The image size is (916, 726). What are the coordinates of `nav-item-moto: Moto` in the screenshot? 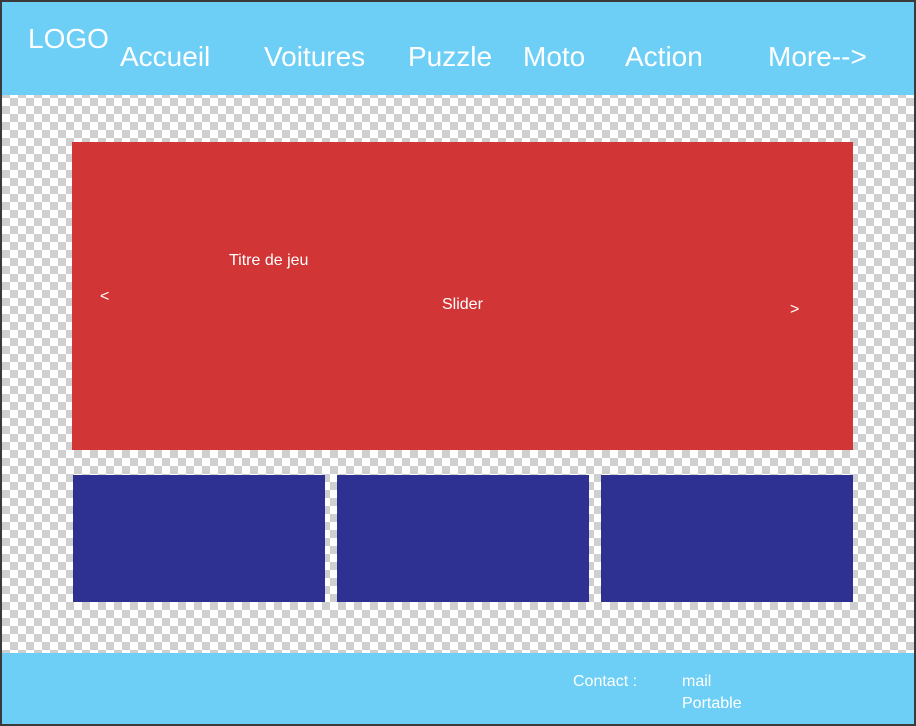 It's located at (554, 57).